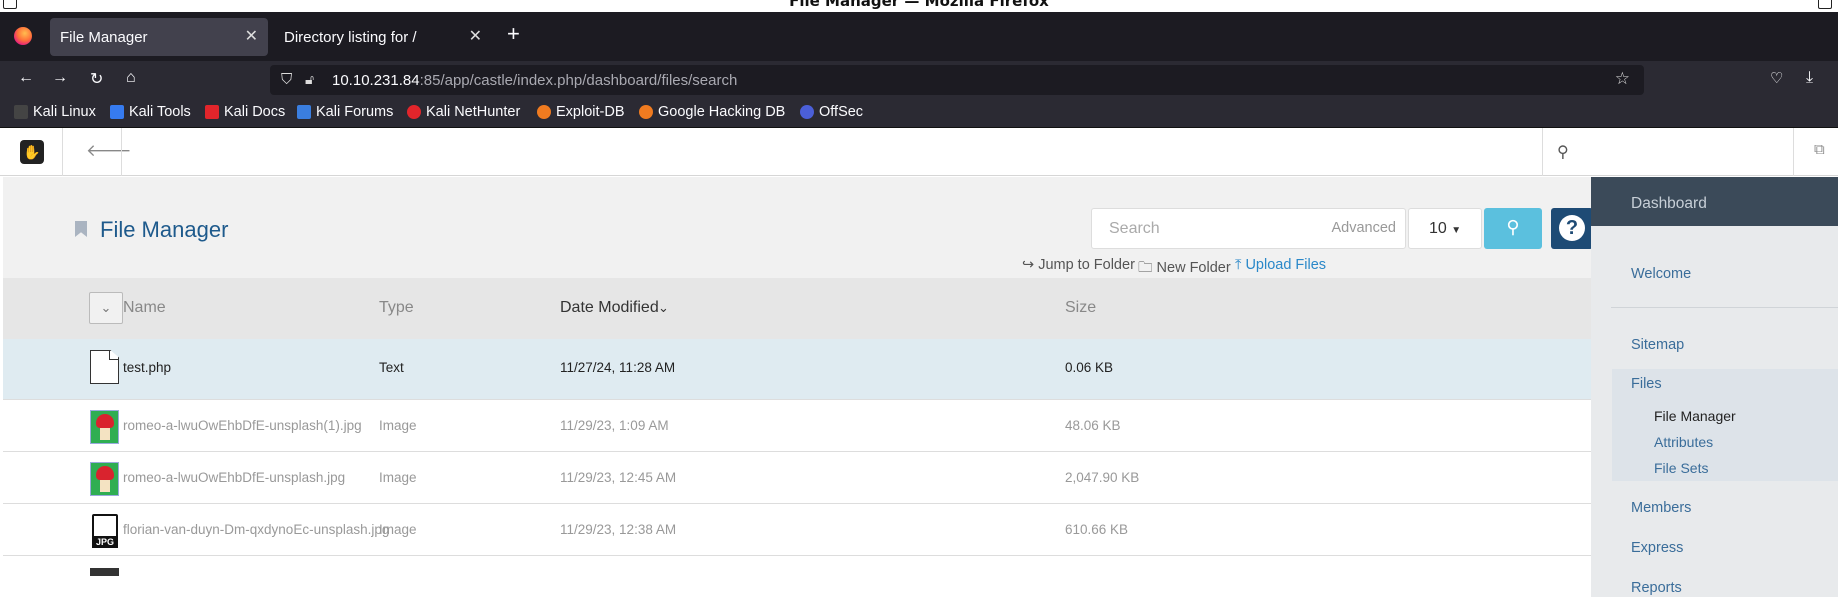 The image size is (1838, 608). What do you see at coordinates (1134, 228) in the screenshot?
I see `search-placeholder: Search` at bounding box center [1134, 228].